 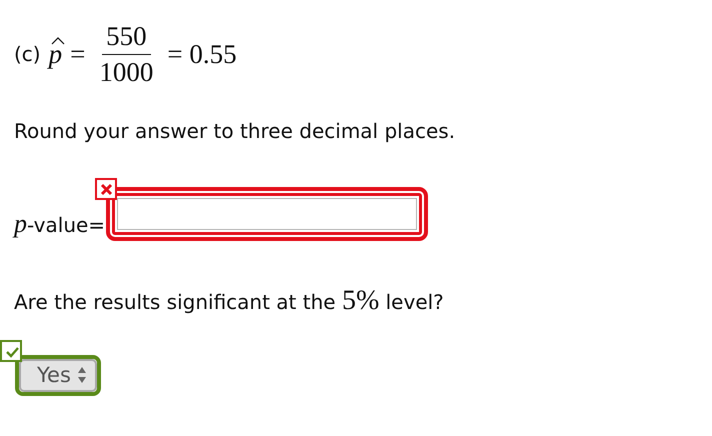 I want to click on answer-field, so click(x=267, y=214).